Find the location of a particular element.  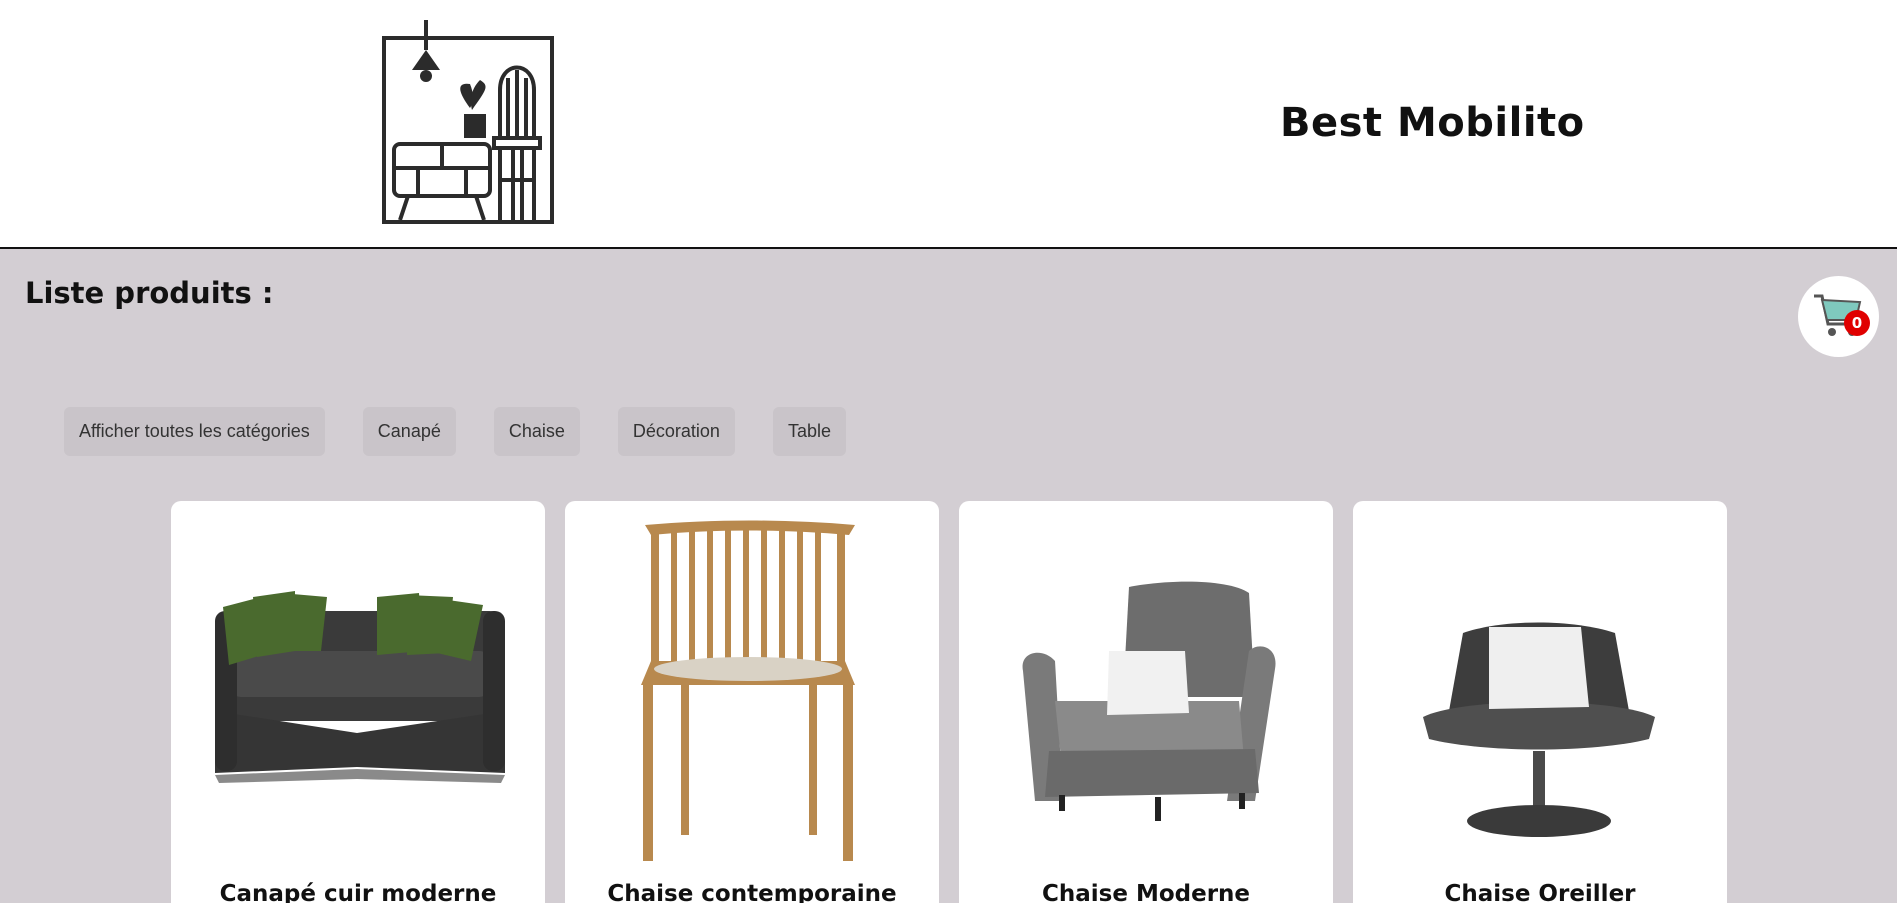

product-card: Canapé cuir moderne is located at coordinates (358, 702).